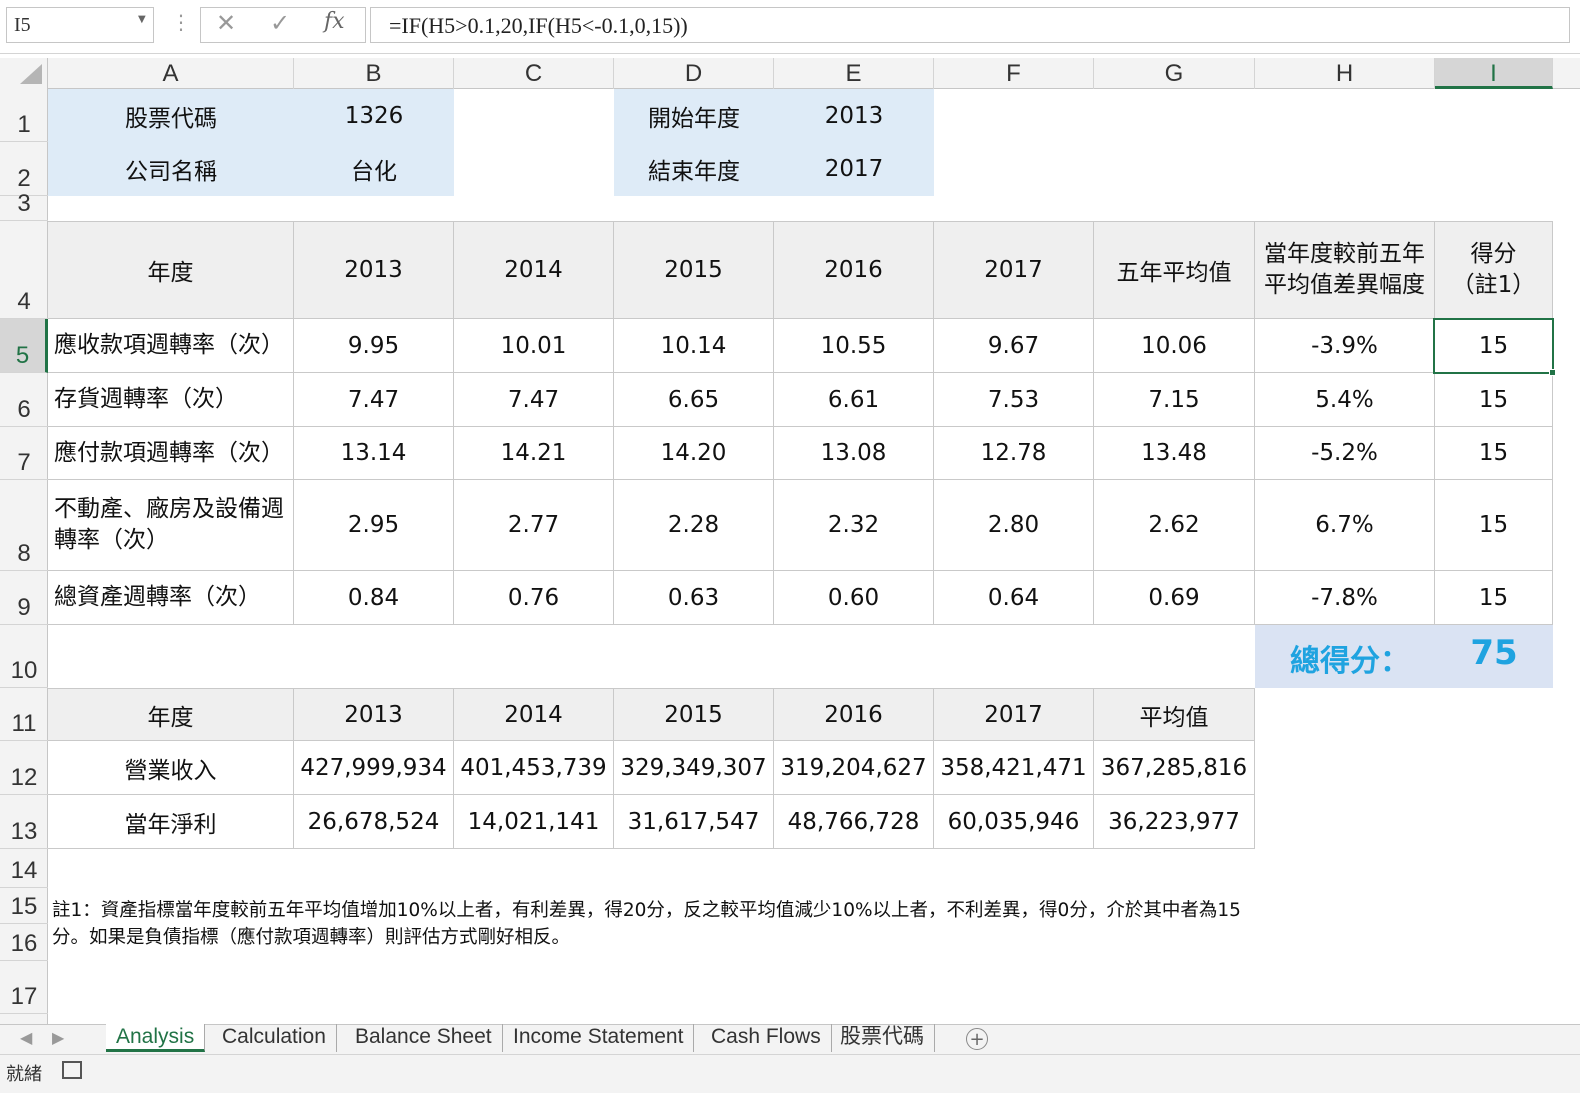  What do you see at coordinates (1014, 400) in the screenshot?
I see `table-cell: 7.53` at bounding box center [1014, 400].